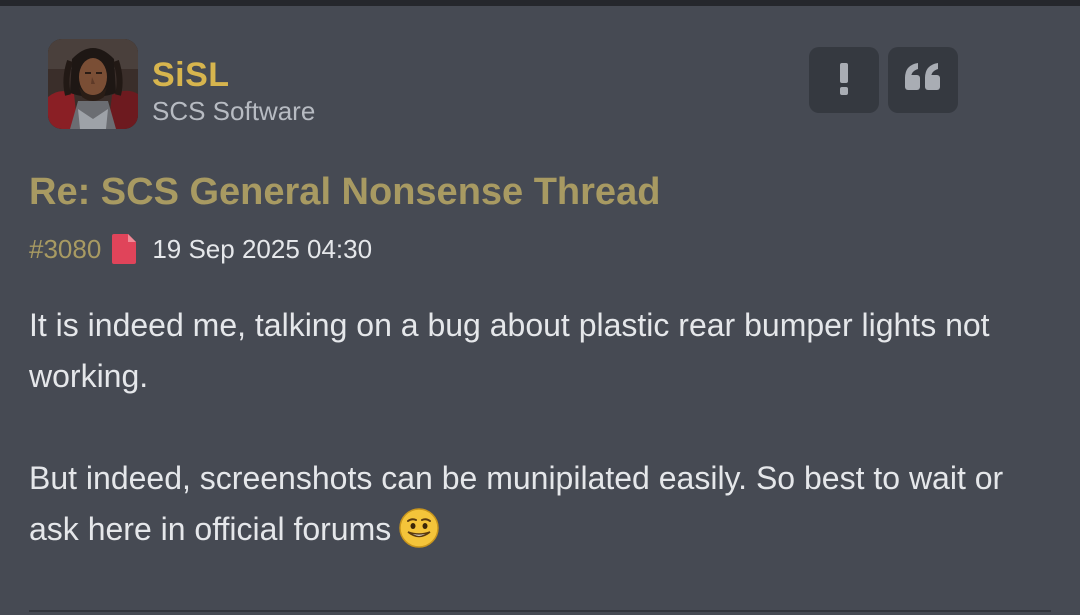 This screenshot has height=615, width=1080. Describe the element at coordinates (419, 528) in the screenshot. I see `smile-emoji-icon` at that location.